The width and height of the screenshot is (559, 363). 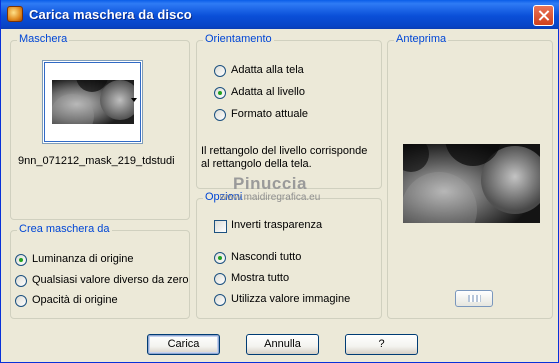 I want to click on mask-picker-focus, so click(x=92, y=102).